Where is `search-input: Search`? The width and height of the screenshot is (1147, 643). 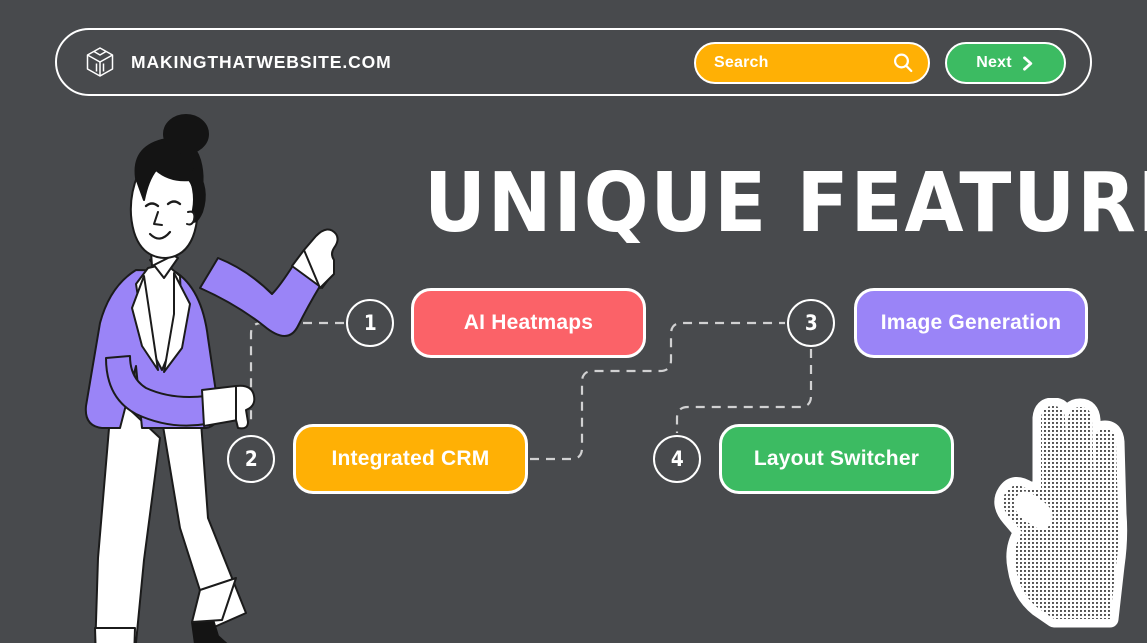 search-input: Search is located at coordinates (812, 63).